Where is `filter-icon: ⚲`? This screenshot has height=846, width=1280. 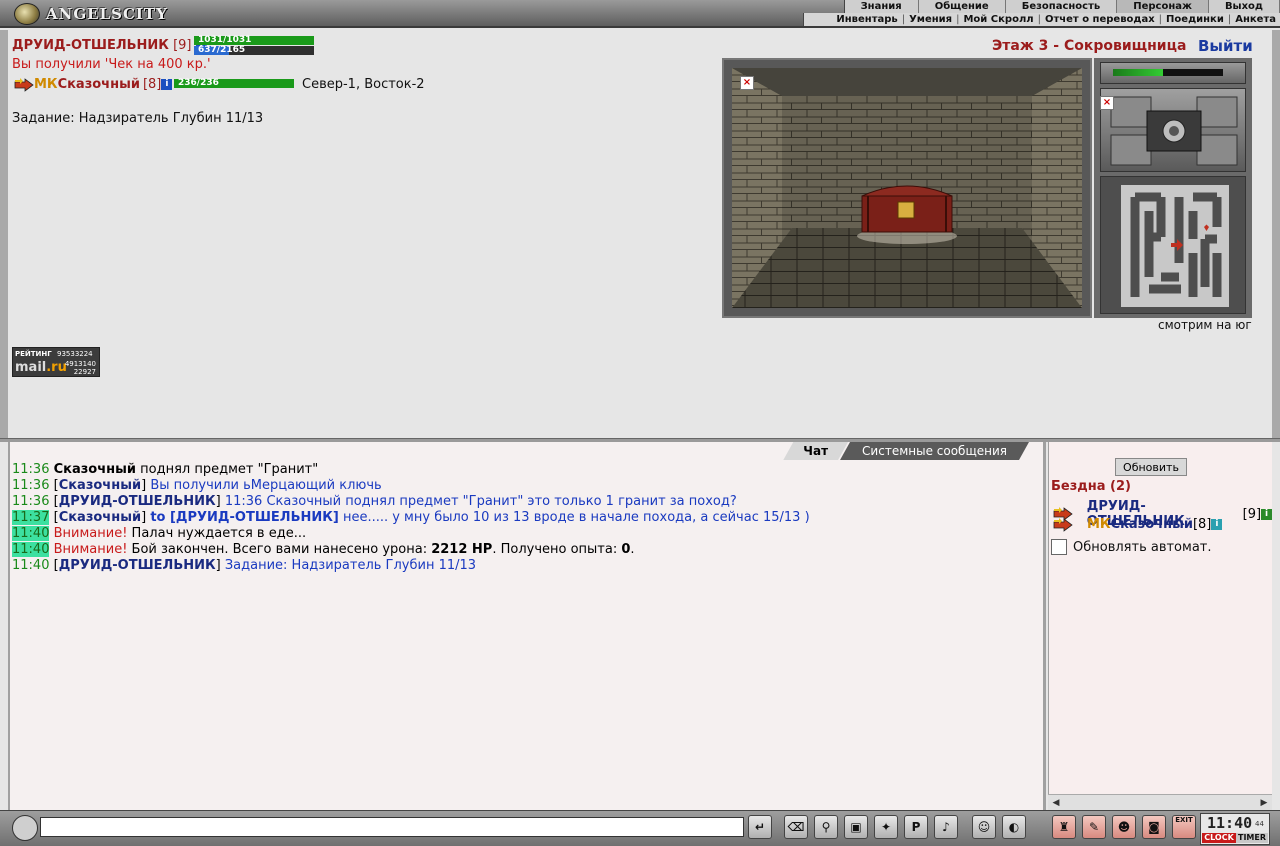
filter-icon: ⚲ is located at coordinates (826, 827).